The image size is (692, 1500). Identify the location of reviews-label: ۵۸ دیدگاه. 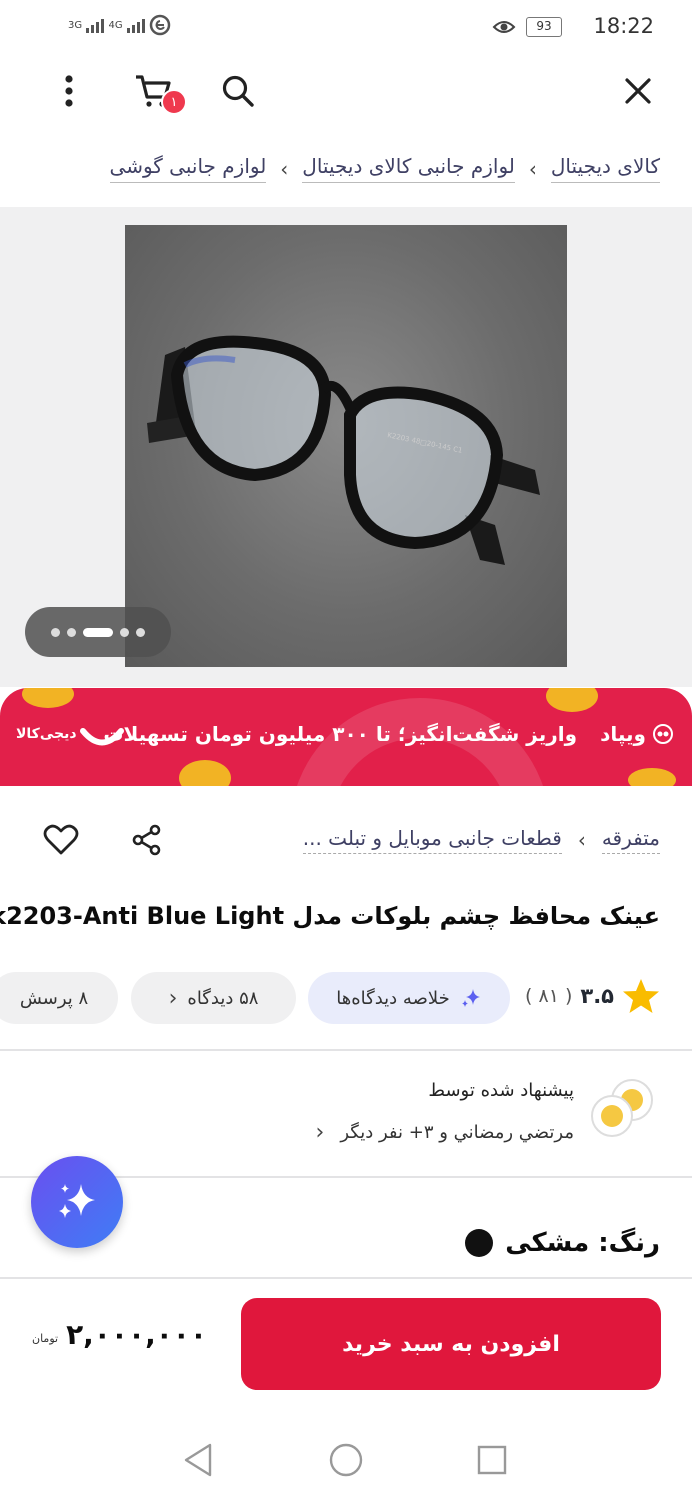
(223, 998).